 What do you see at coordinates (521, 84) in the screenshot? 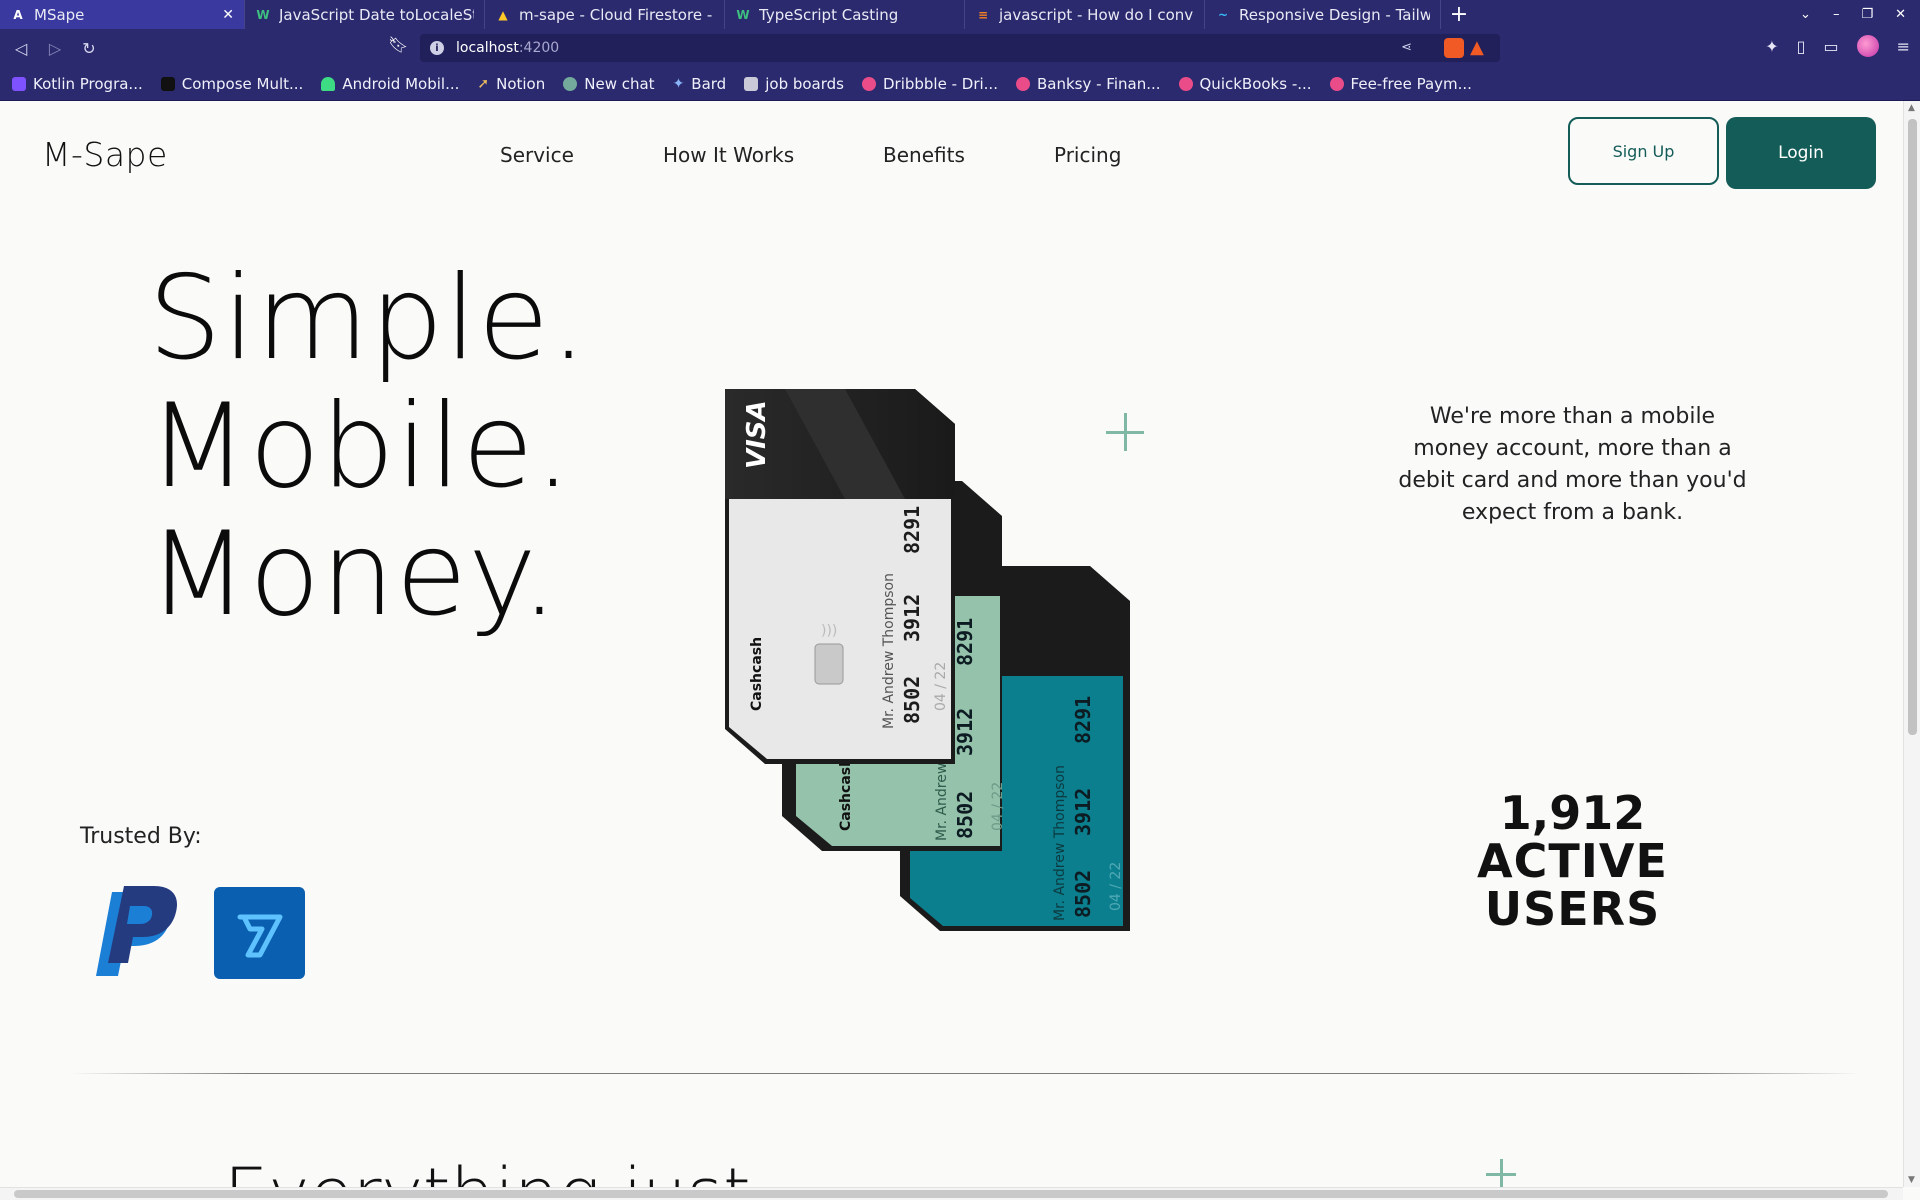
I see `bookmark-label: Notion` at bounding box center [521, 84].